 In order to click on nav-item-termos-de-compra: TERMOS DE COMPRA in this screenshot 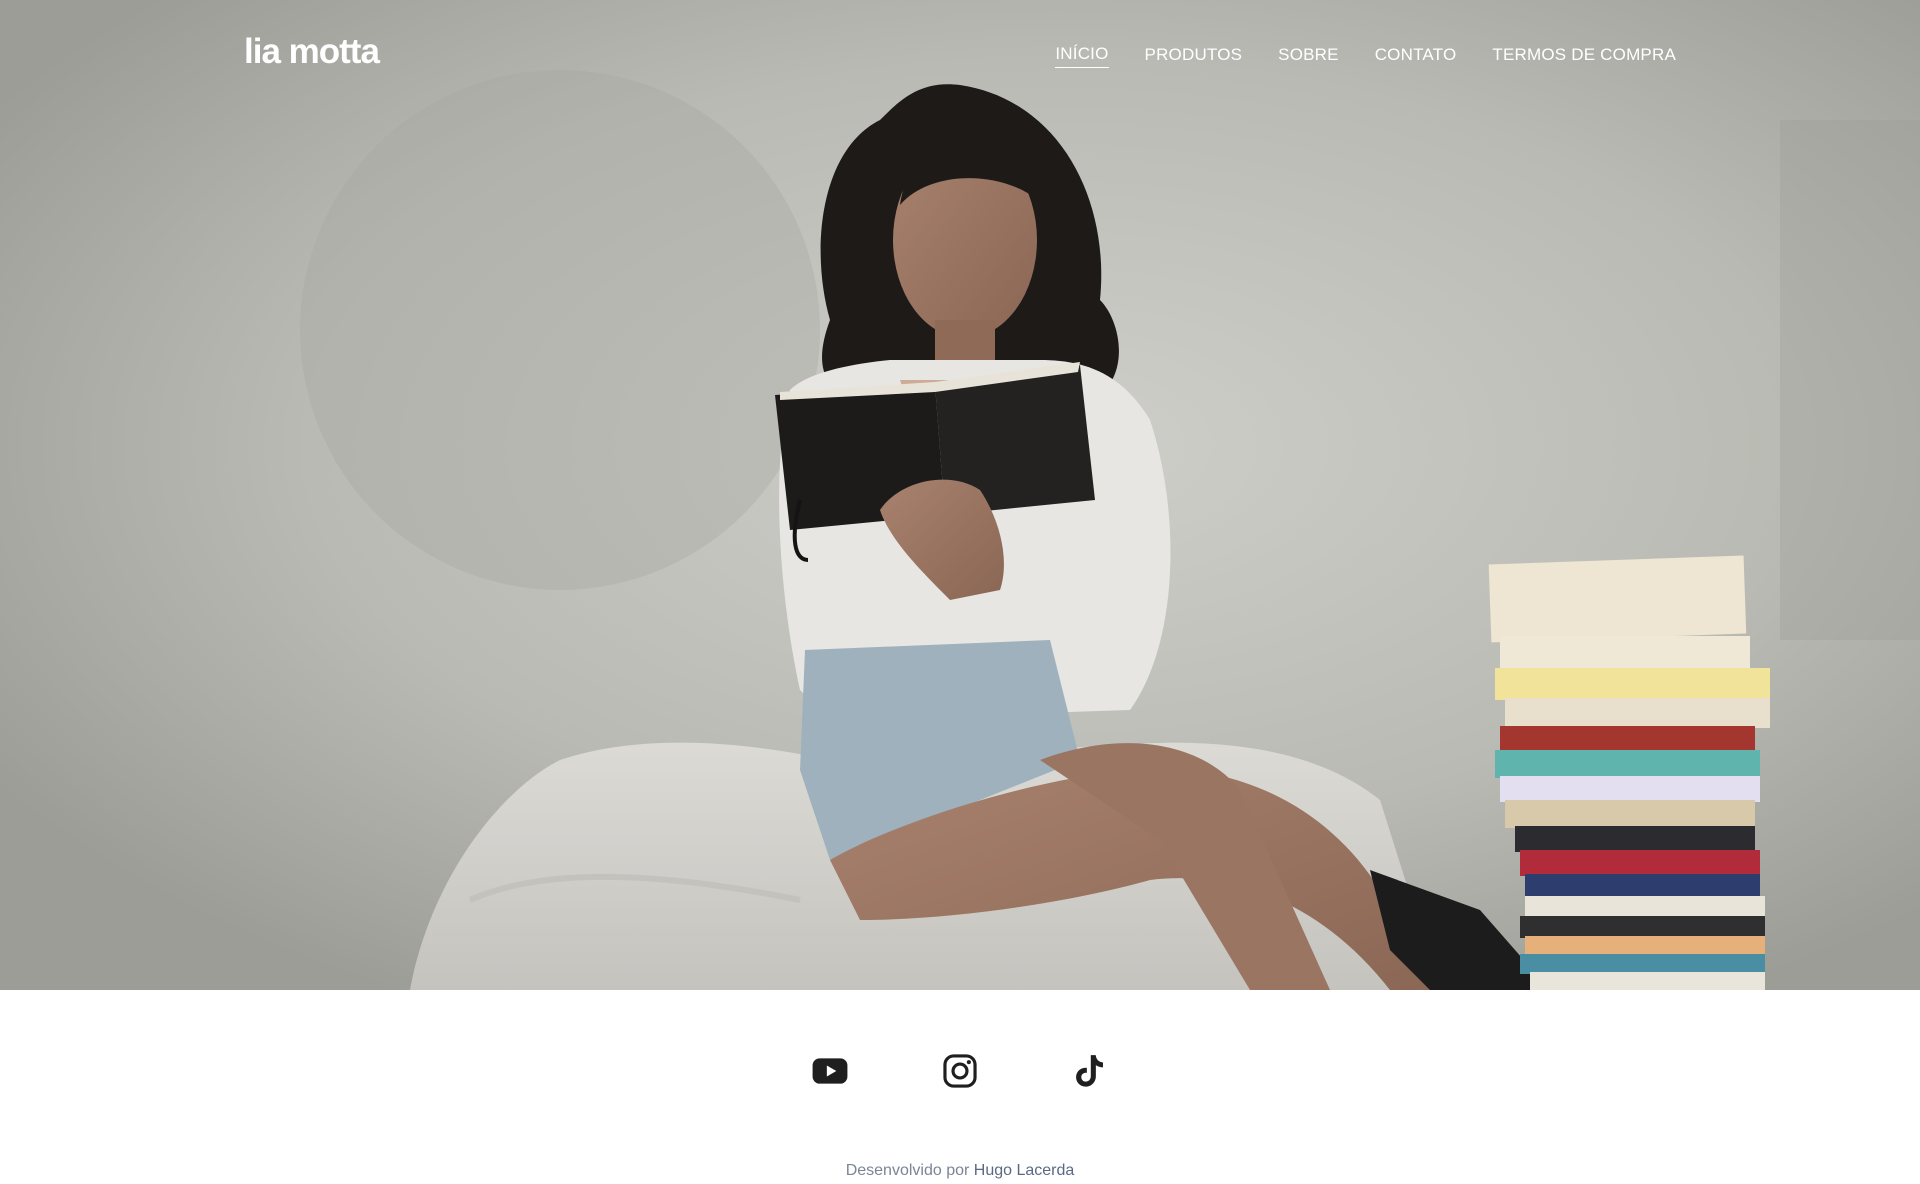, I will do `click(1584, 56)`.